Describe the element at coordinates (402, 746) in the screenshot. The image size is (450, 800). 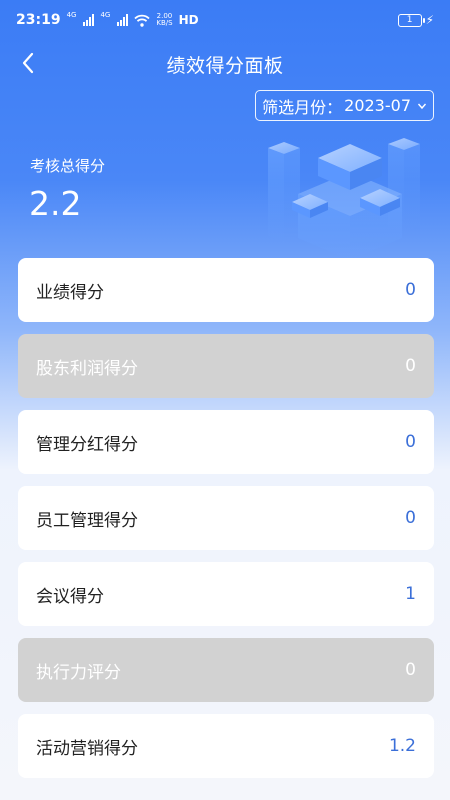
I see `score-value: 1.2` at that location.